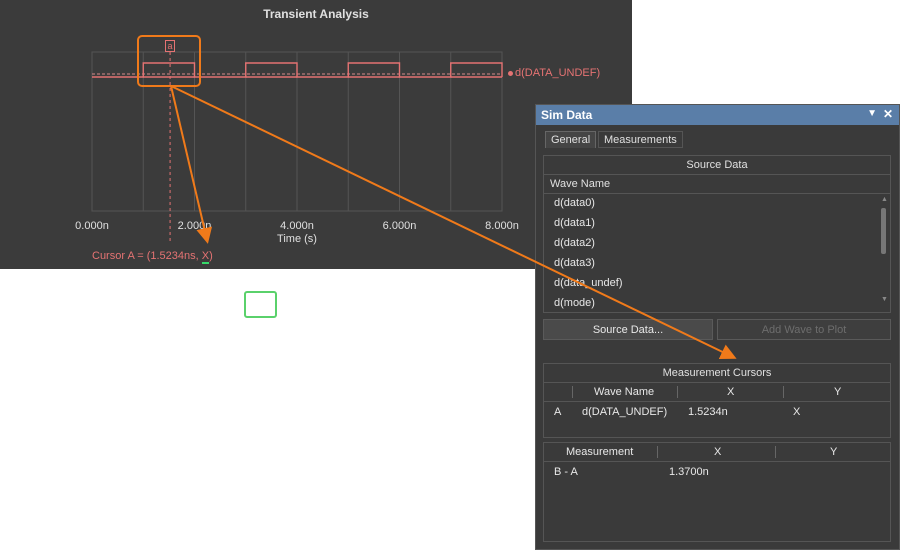 The width and height of the screenshot is (900, 550). What do you see at coordinates (717, 373) in the screenshot?
I see `measurement-cursors-header: Measurement Cursors` at bounding box center [717, 373].